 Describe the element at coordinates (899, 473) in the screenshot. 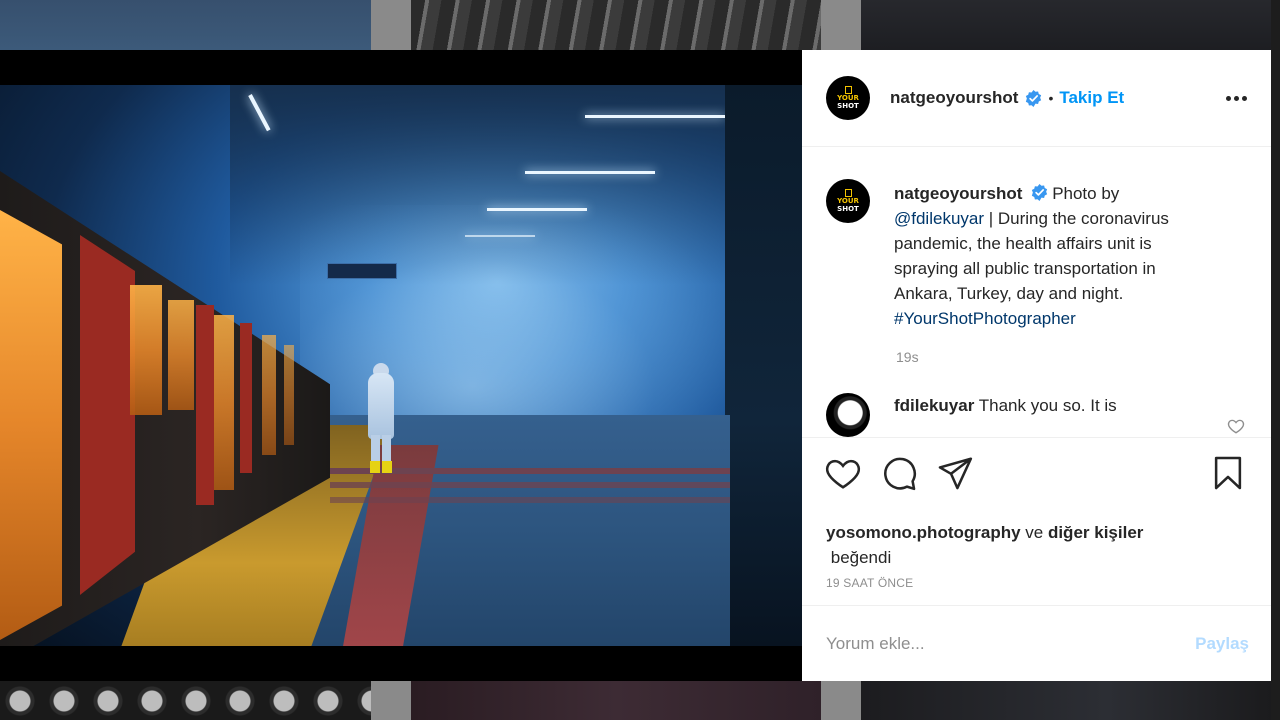

I see `comment-icon` at that location.